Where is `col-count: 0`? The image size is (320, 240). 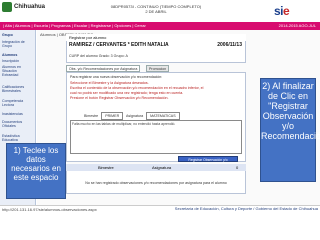
col-count: 0 is located at coordinates (237, 167).